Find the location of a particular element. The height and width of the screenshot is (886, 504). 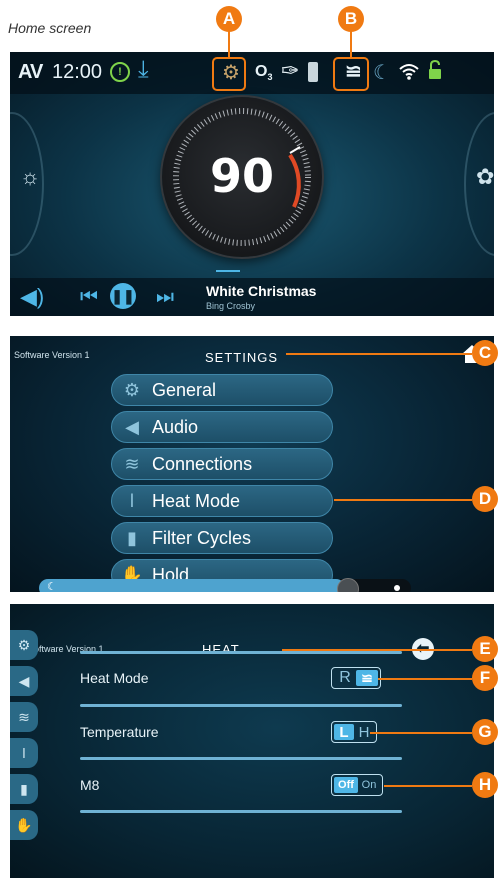

sidebar-tab-filter: ▮ is located at coordinates (24, 789).